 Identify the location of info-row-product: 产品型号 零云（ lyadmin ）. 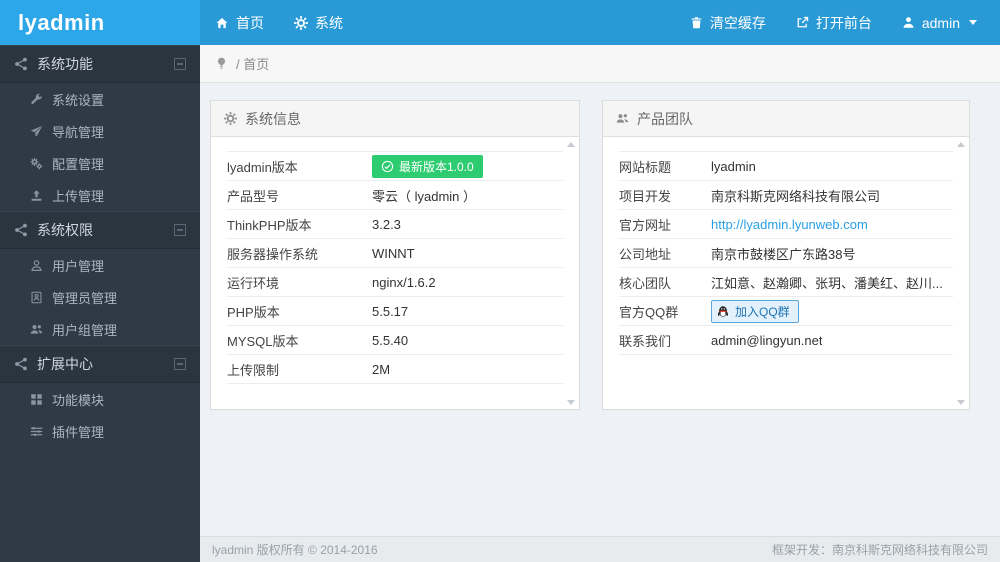
(395, 195).